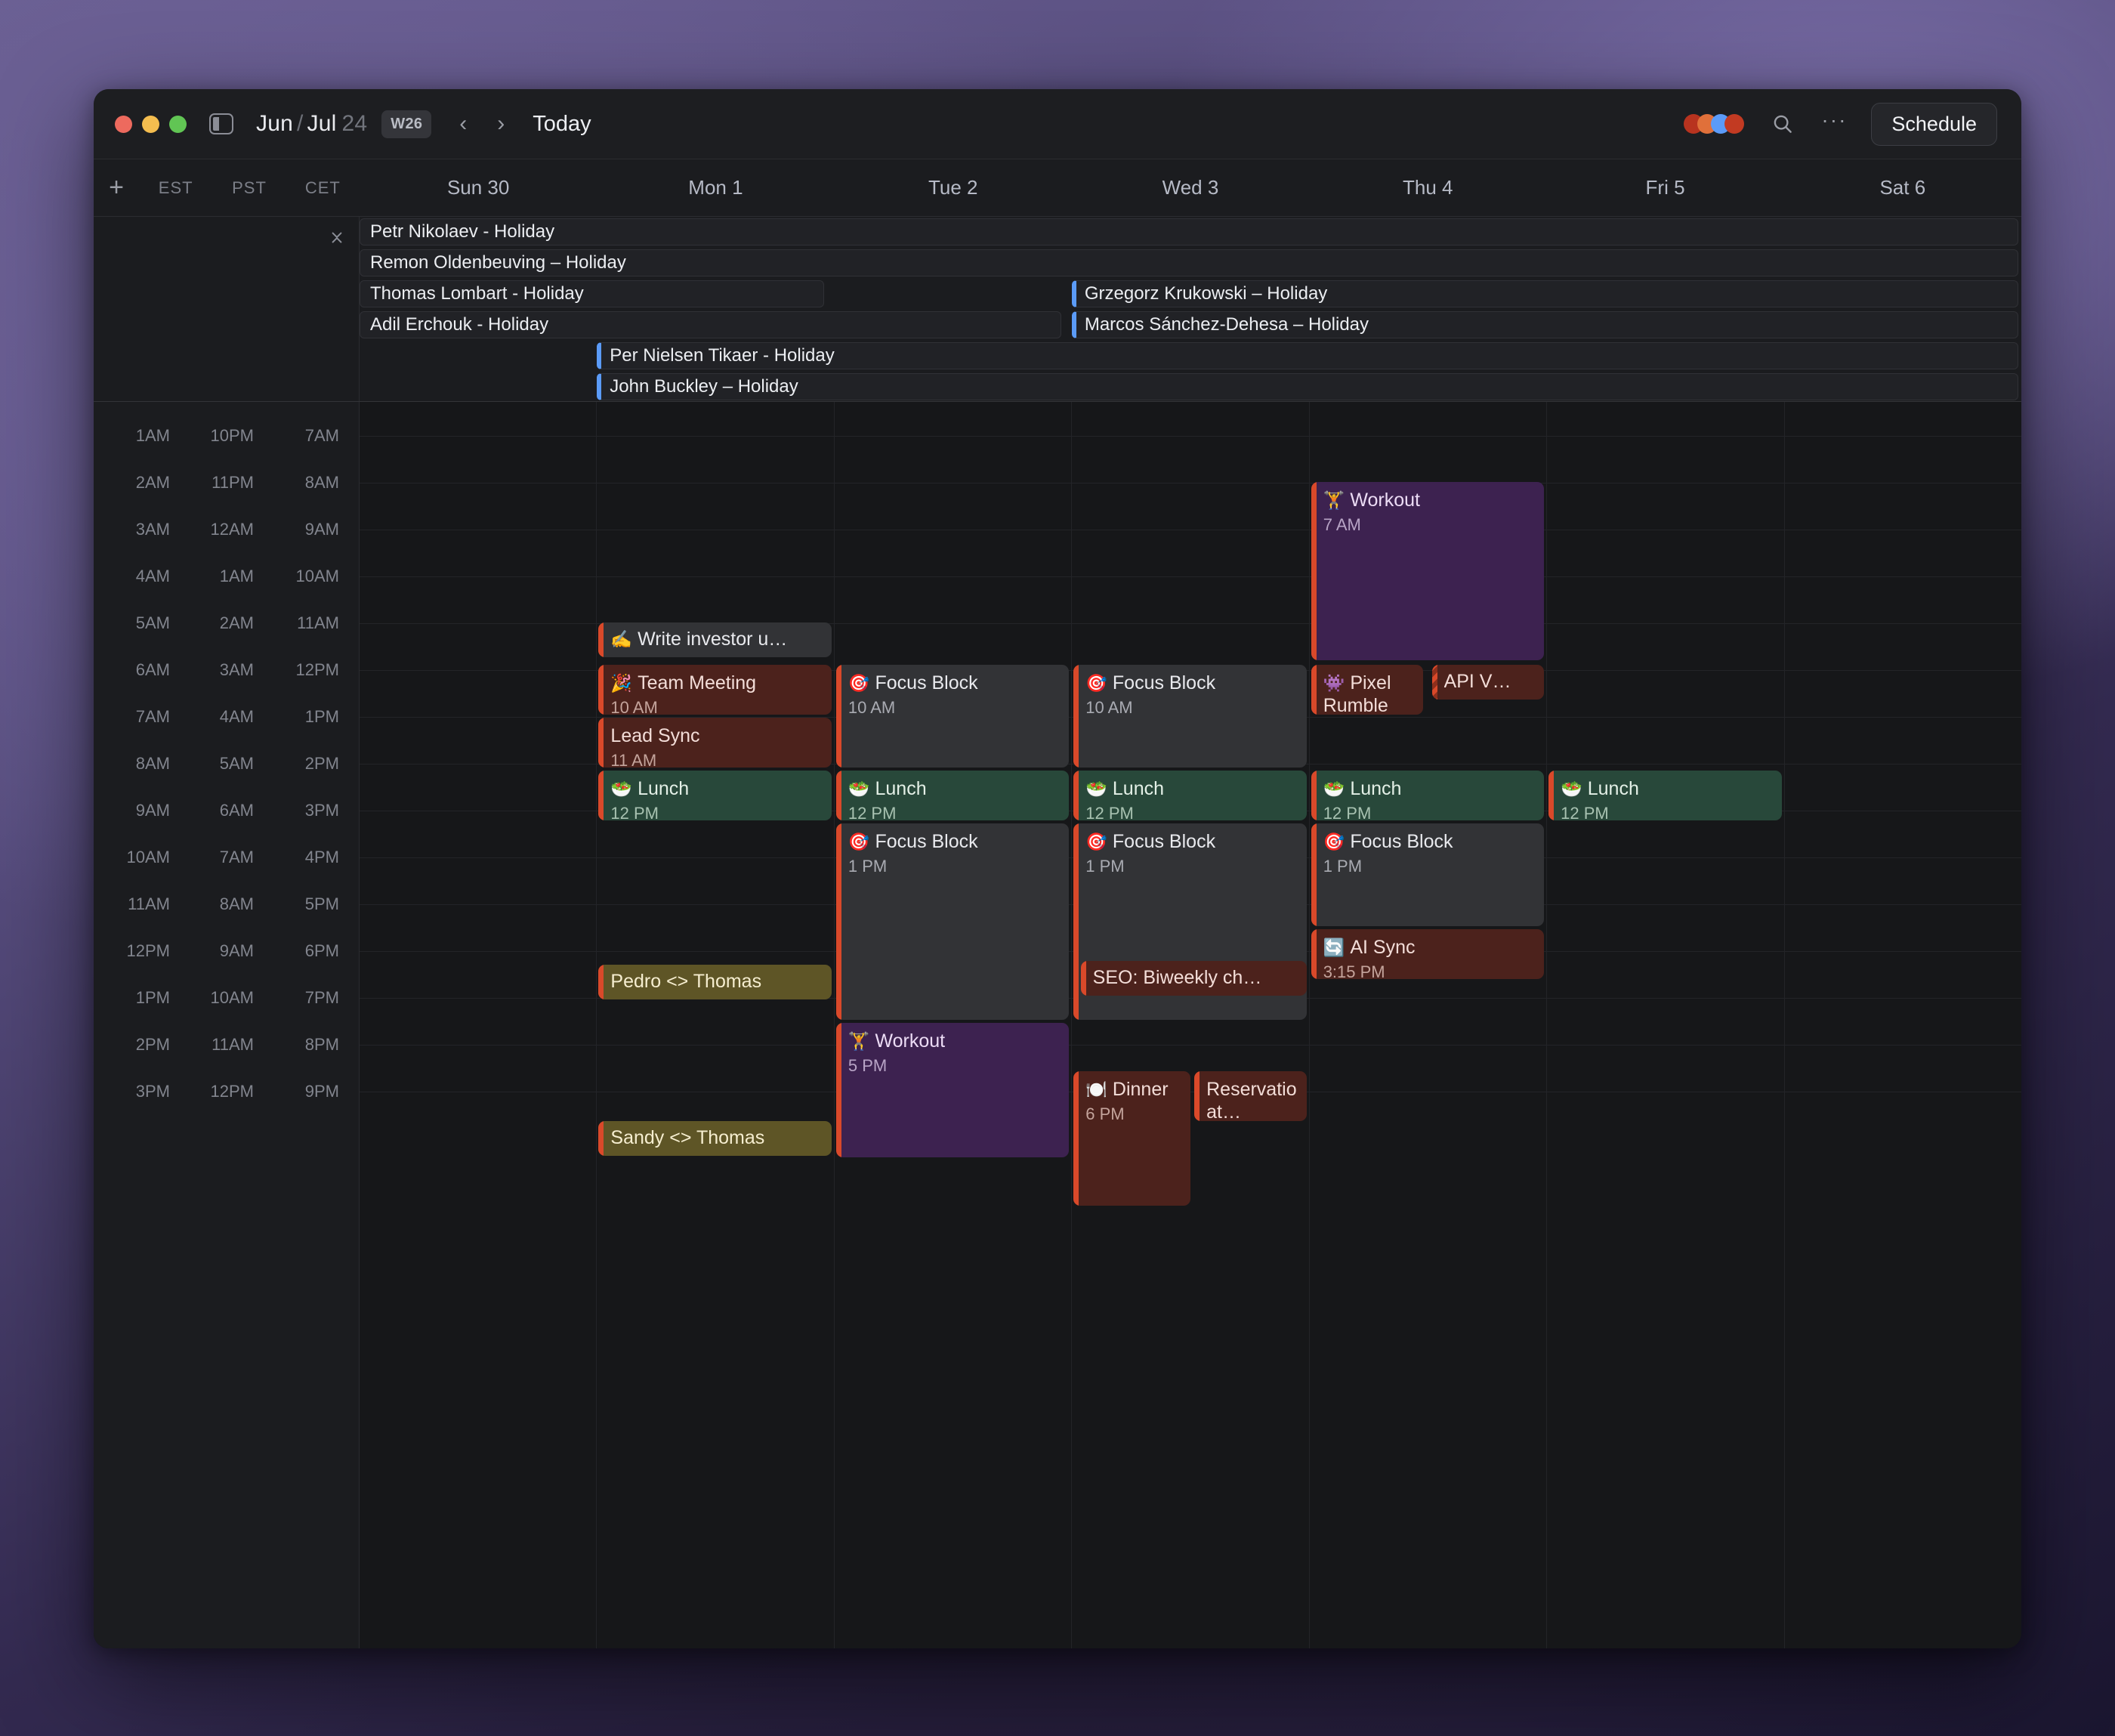 The height and width of the screenshot is (1736, 2115). What do you see at coordinates (953, 187) in the screenshot?
I see `day-header-2: Tue 2` at bounding box center [953, 187].